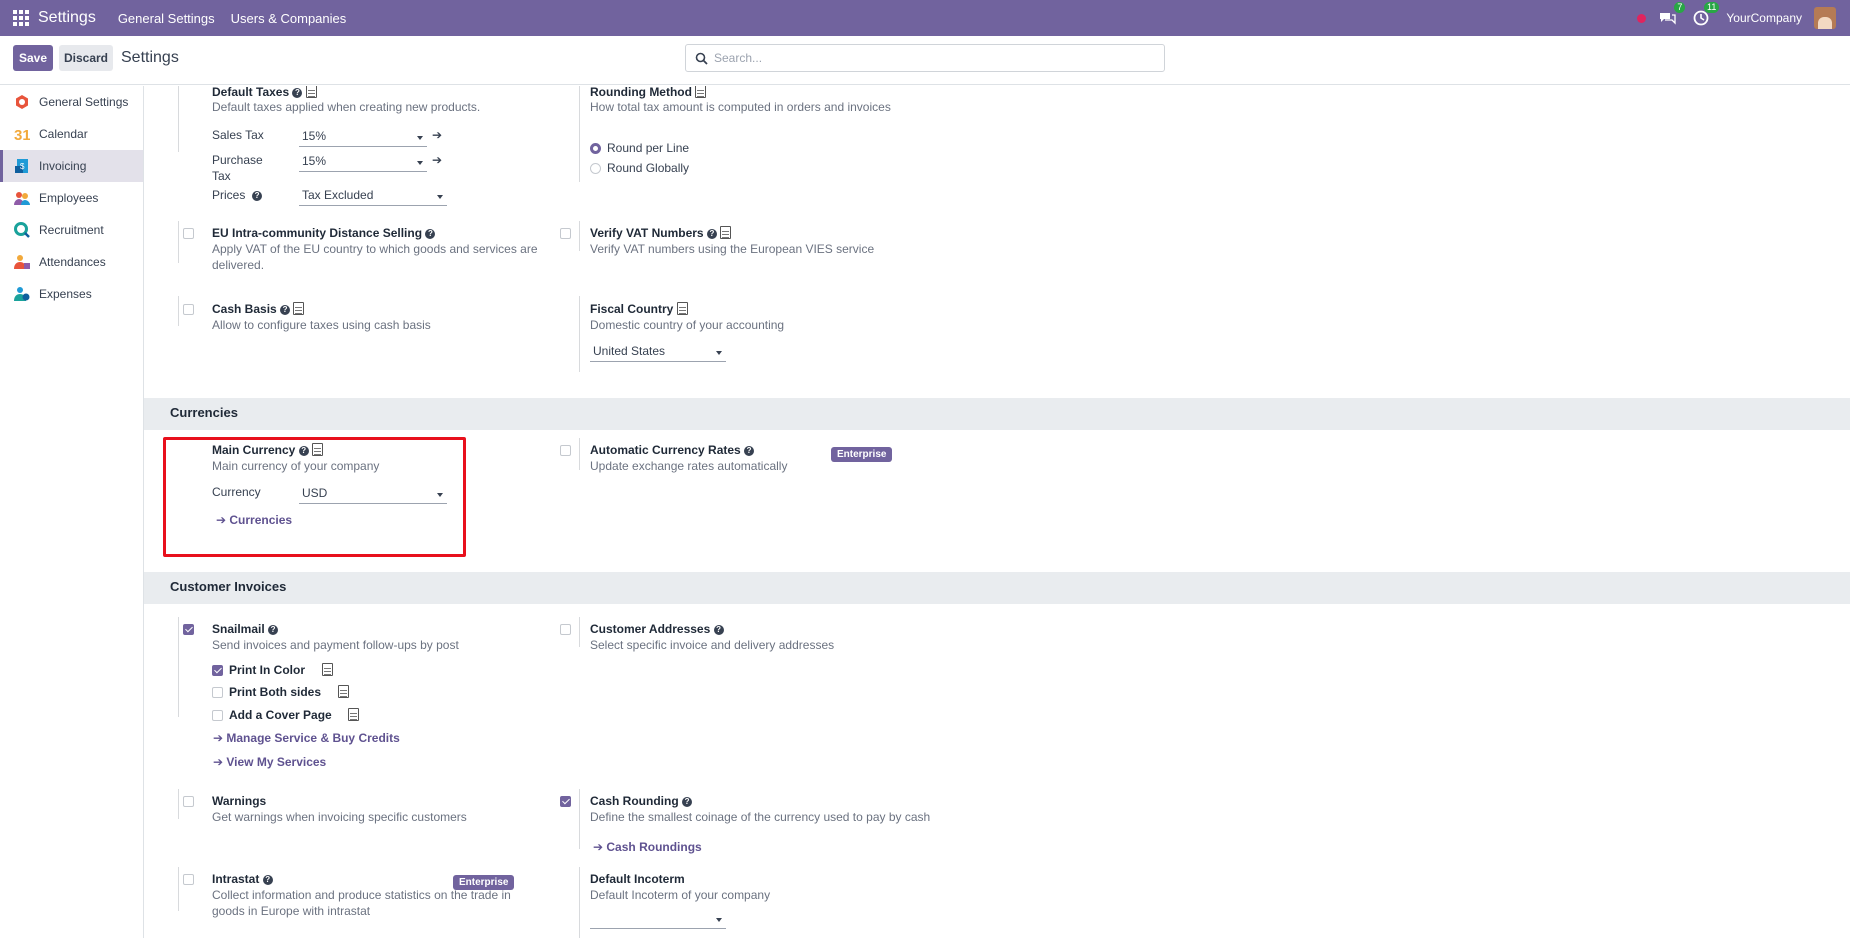  Describe the element at coordinates (217, 692) in the screenshot. I see `print-both-sides-checkbox` at that location.